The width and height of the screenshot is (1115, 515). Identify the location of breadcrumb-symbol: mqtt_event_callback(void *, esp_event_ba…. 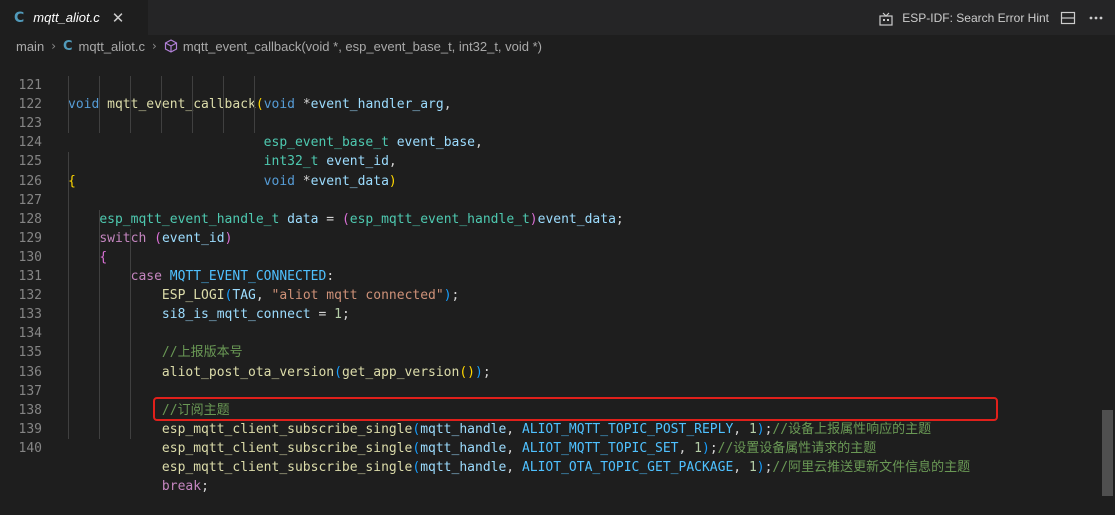
(362, 46).